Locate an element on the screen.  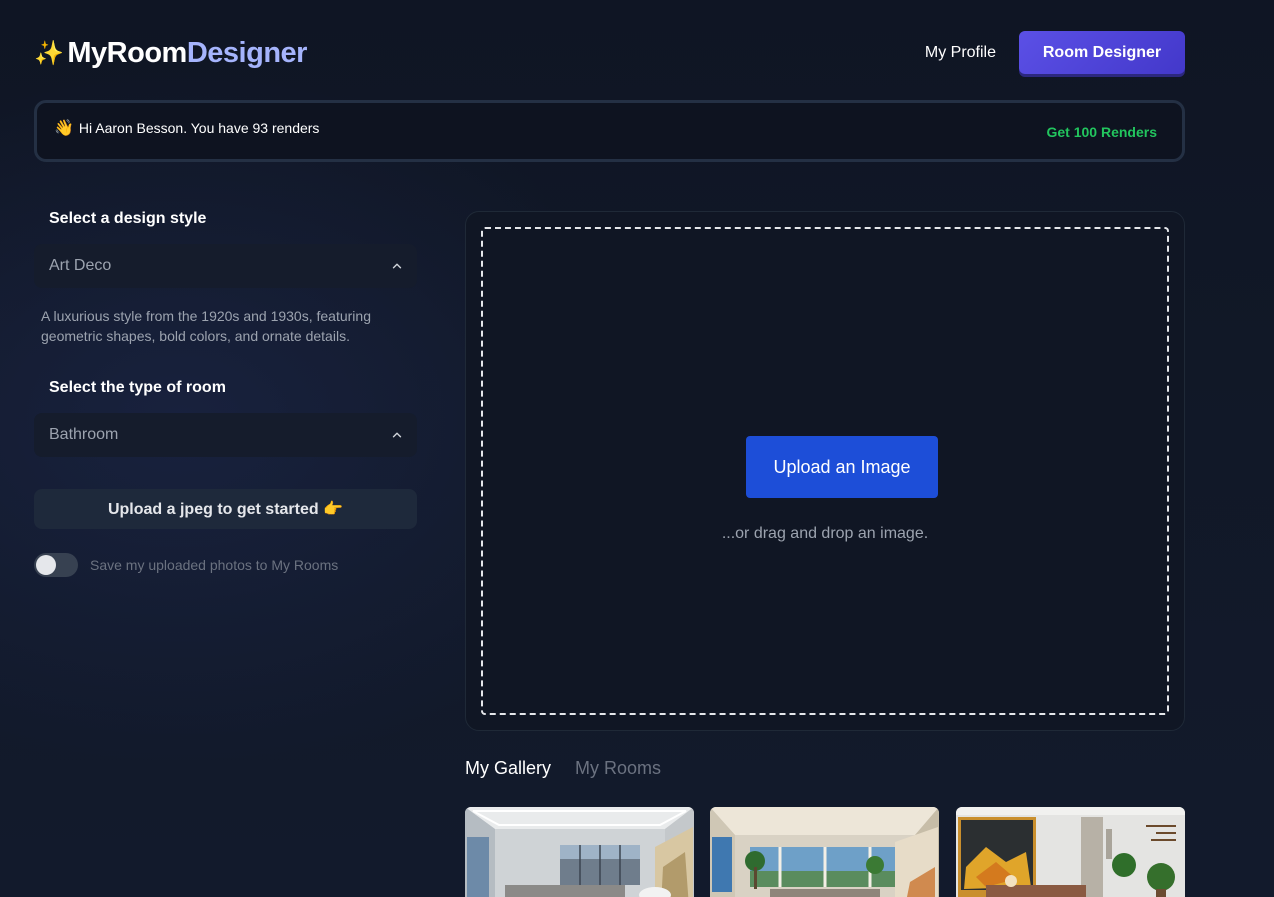
save-photos-toggle is located at coordinates (56, 565).